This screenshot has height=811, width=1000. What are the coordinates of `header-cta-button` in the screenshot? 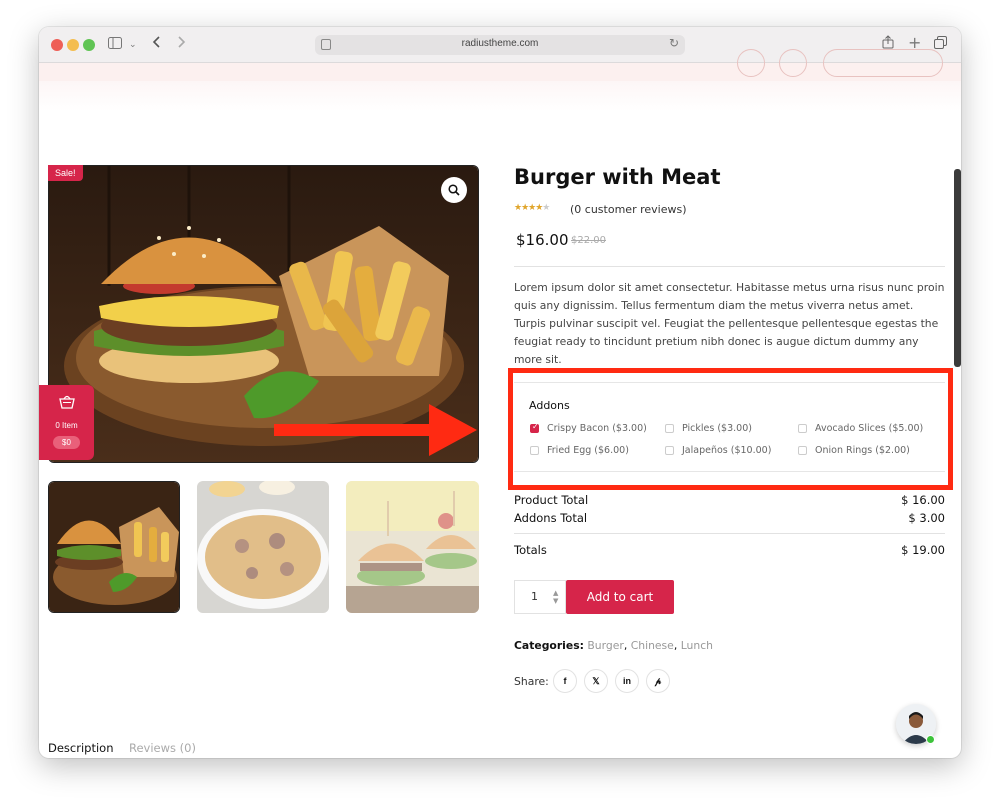 It's located at (883, 63).